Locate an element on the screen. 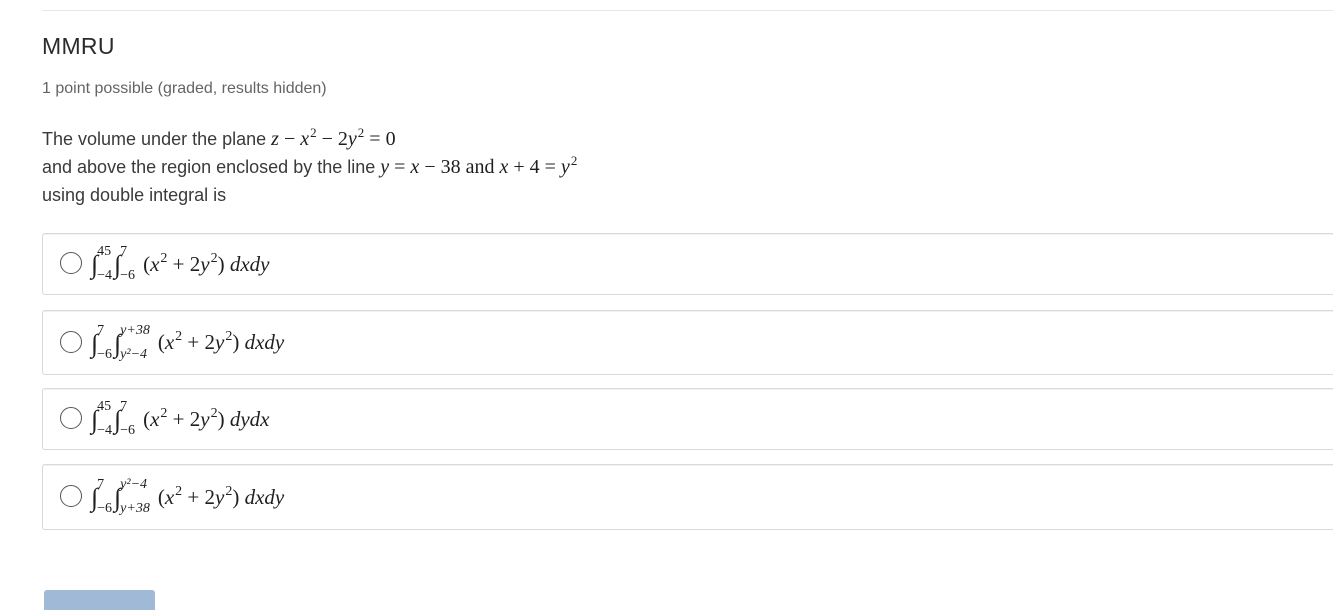 Image resolution: width=1333 pixels, height=610 pixels. inner-integral: ∫ y²−4 y+38 is located at coordinates (132, 496).